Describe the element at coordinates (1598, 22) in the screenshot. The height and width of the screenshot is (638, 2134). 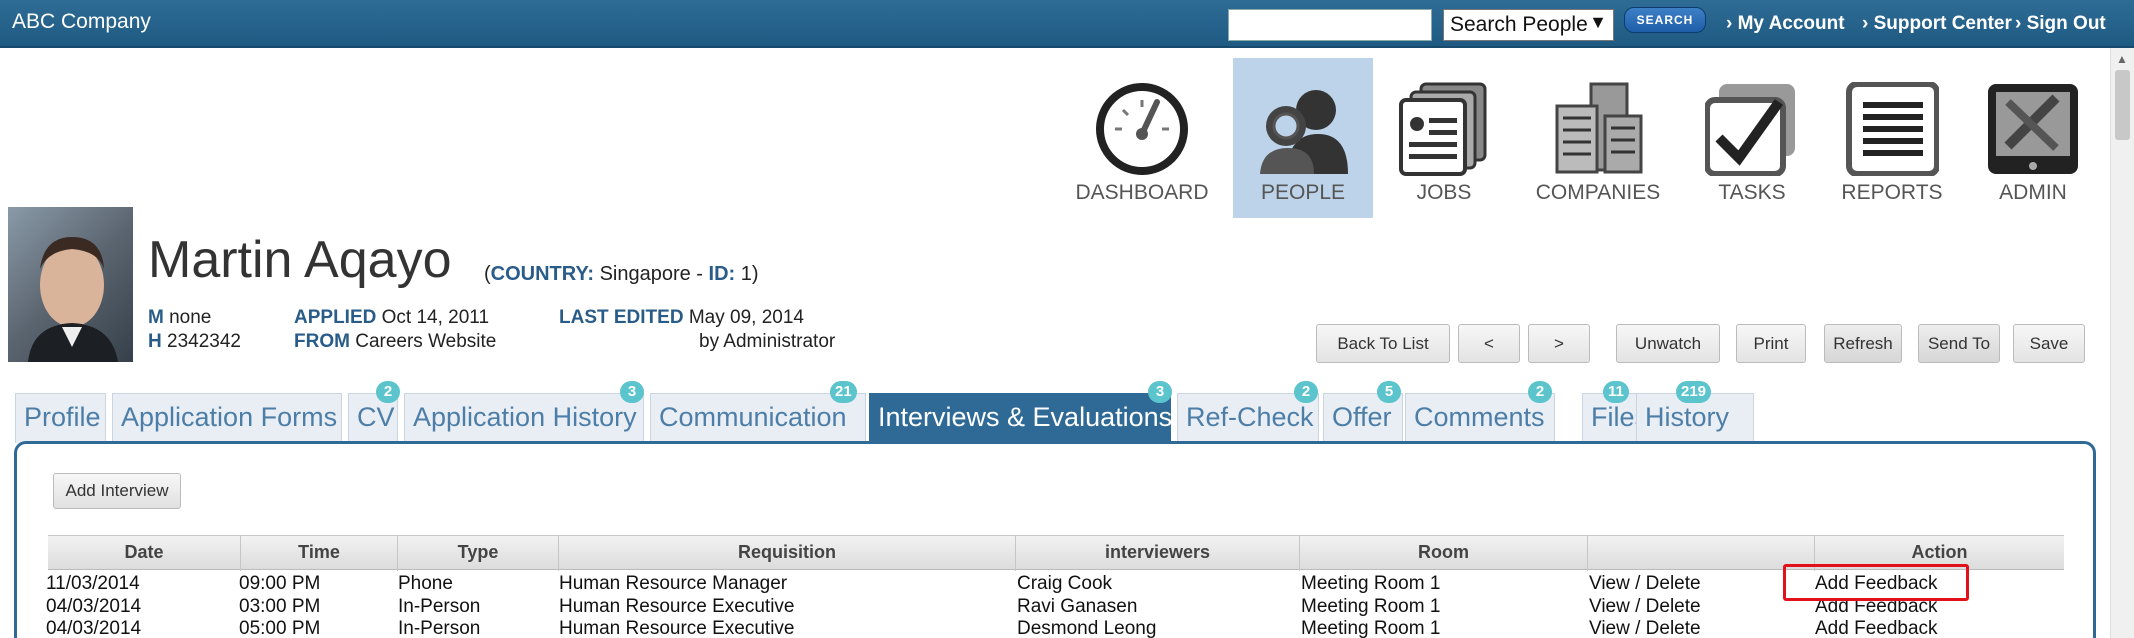
I see `chevron-down-icon: ▼` at that location.